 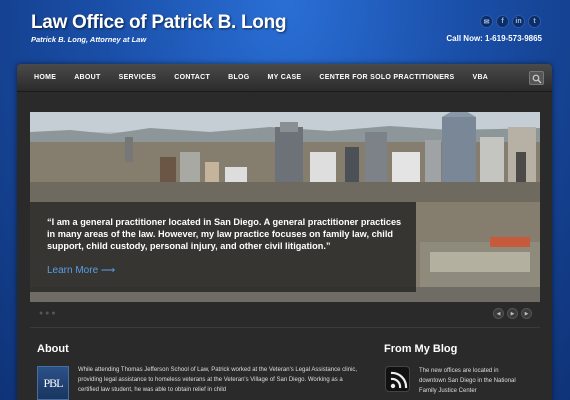 What do you see at coordinates (89, 39) in the screenshot?
I see `site-tagline: Patrick B. Long, Attorney at Law` at bounding box center [89, 39].